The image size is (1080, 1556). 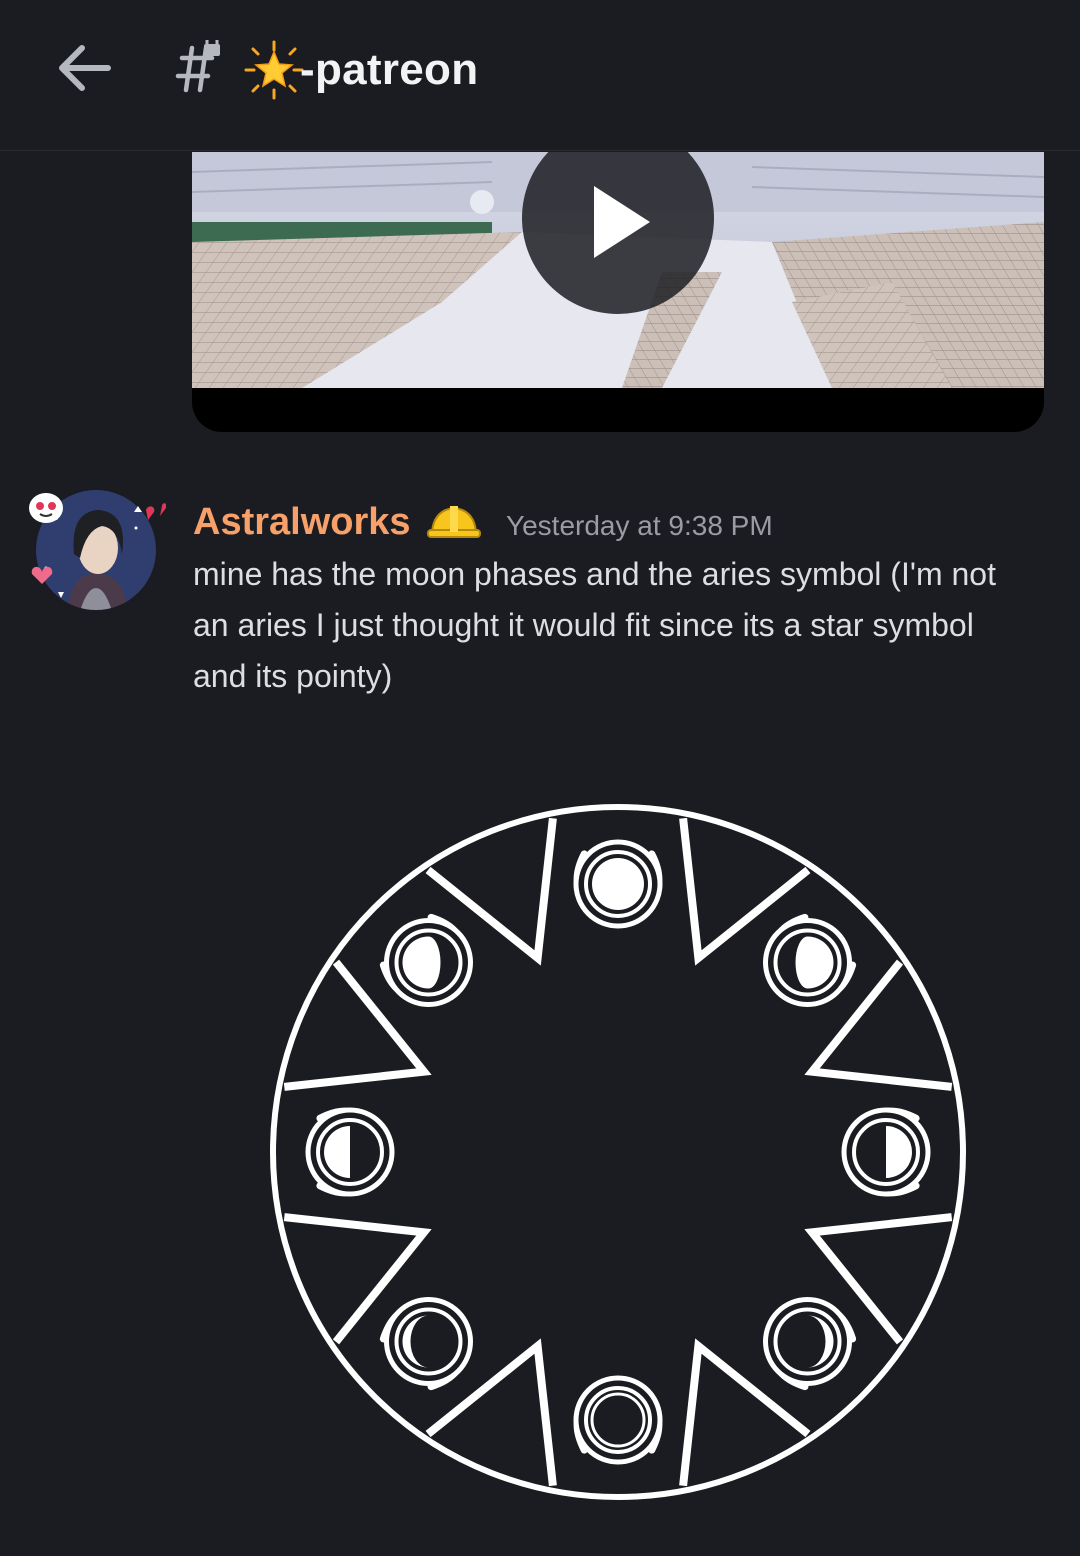 I want to click on heart-eyes-emoji-icon, so click(x=46, y=508).